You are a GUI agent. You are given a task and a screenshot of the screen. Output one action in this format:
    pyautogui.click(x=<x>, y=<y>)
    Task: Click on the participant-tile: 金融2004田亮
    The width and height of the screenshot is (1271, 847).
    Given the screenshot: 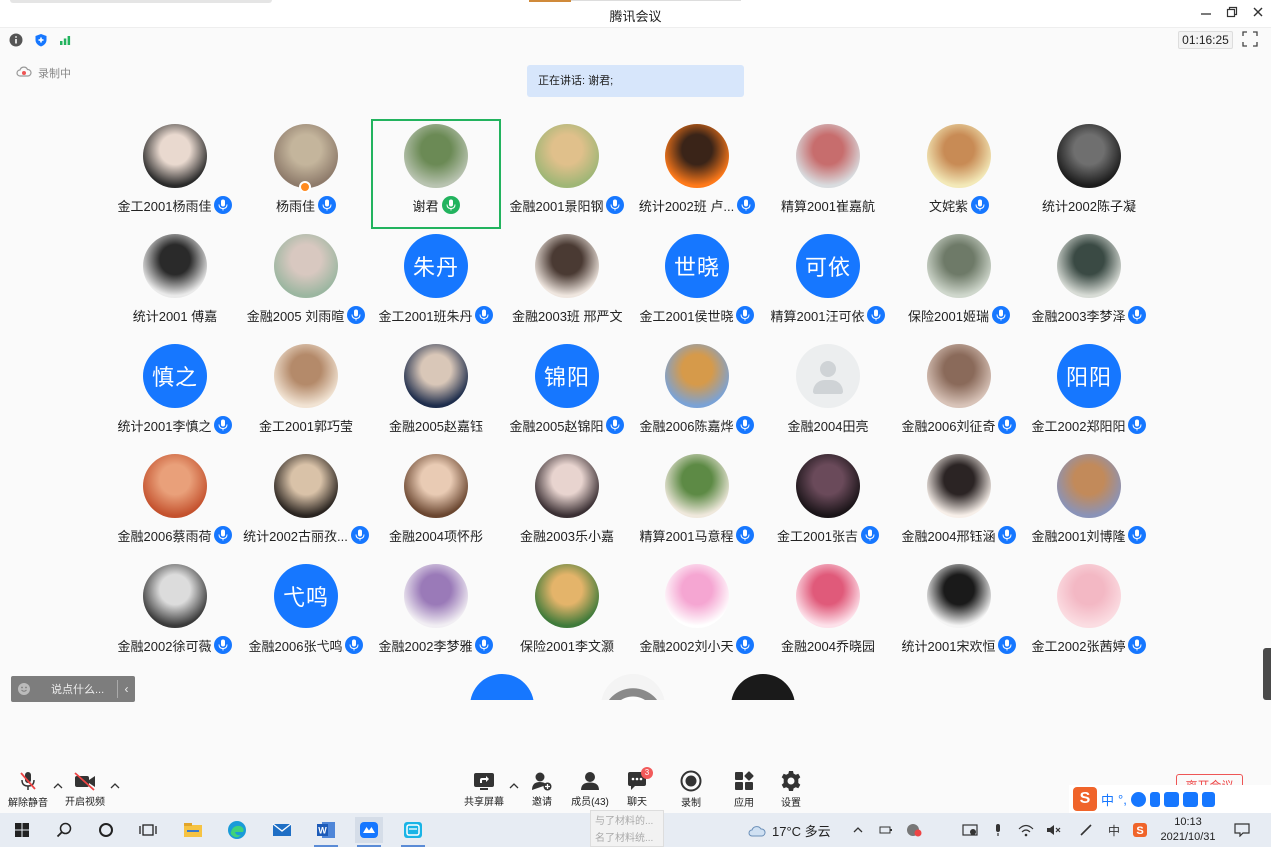 What is the action you would take?
    pyautogui.click(x=828, y=394)
    